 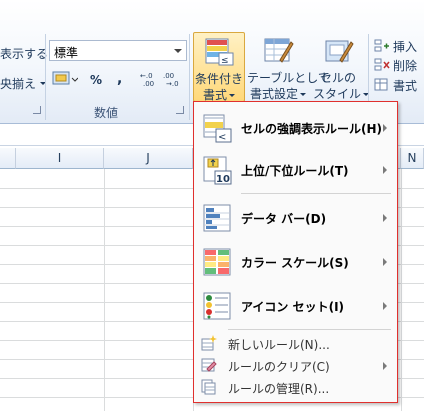 What do you see at coordinates (288, 67) in the screenshot?
I see `format-as-table-button: テーブルとして 書式設定` at bounding box center [288, 67].